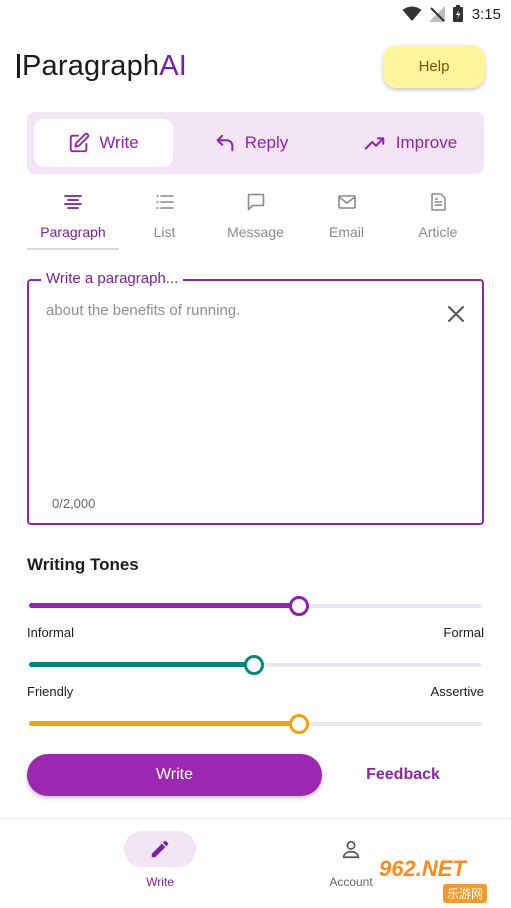  What do you see at coordinates (436, 14) in the screenshot?
I see `no-signal-icon` at bounding box center [436, 14].